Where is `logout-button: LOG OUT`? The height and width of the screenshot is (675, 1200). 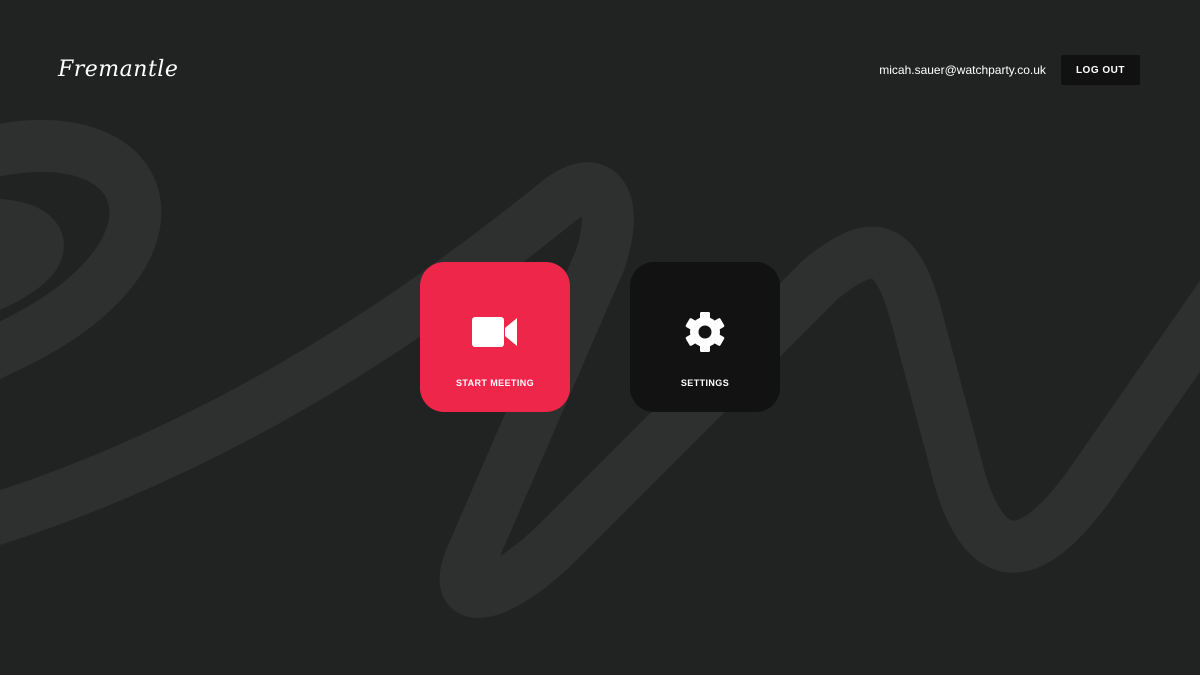
logout-button: LOG OUT is located at coordinates (1100, 70).